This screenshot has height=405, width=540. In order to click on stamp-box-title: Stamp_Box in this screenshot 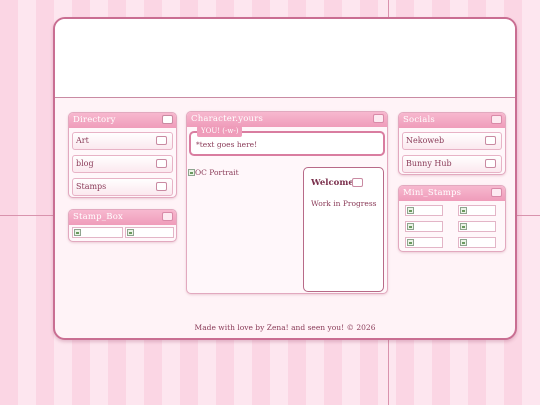, I will do `click(122, 217)`.